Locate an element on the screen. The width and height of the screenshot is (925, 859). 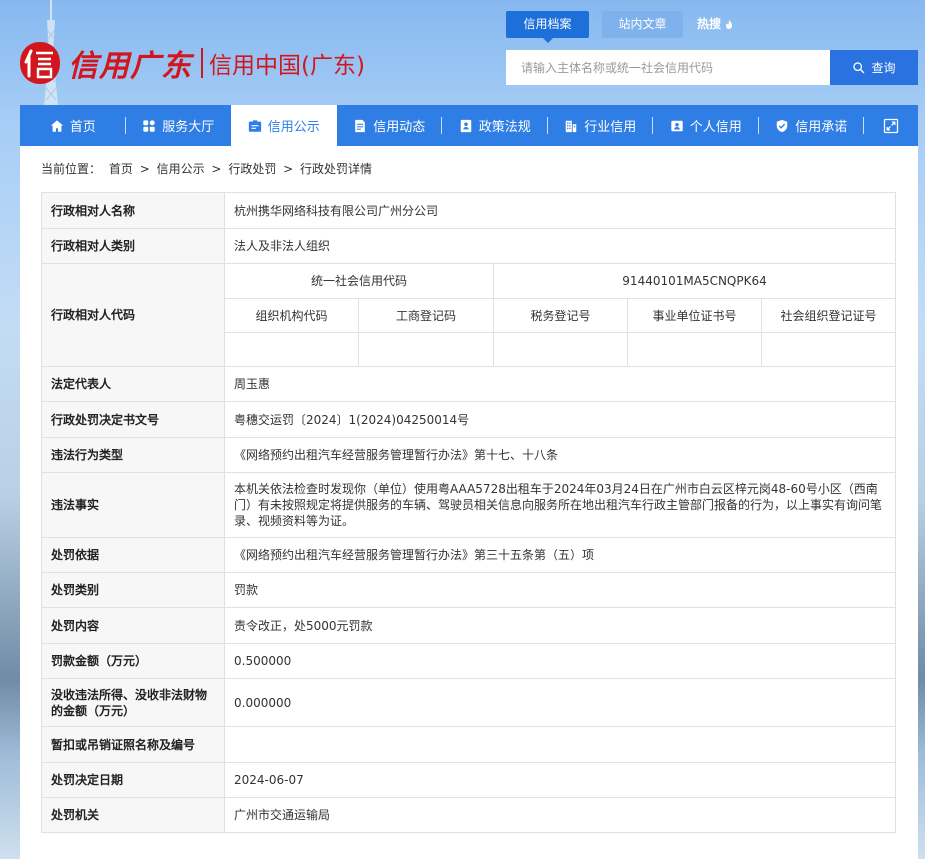
field-label: 罚款金额（万元） is located at coordinates (133, 661).